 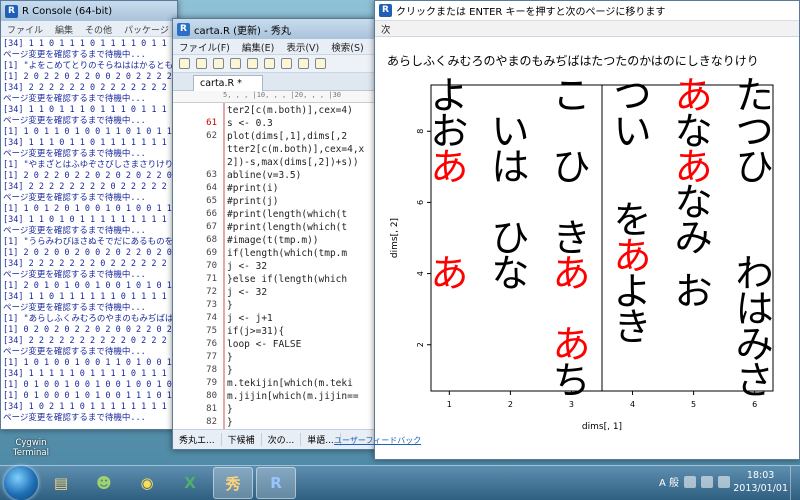 I want to click on kana-point: み, so click(x=694, y=238).